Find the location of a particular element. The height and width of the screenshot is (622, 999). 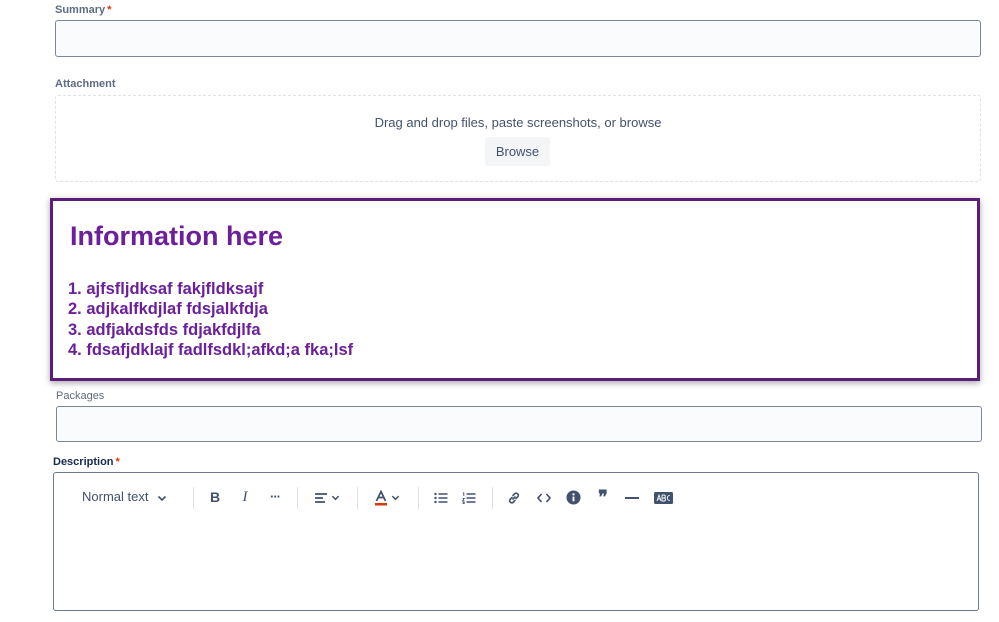

summary-label: Summary * is located at coordinates (83, 10).